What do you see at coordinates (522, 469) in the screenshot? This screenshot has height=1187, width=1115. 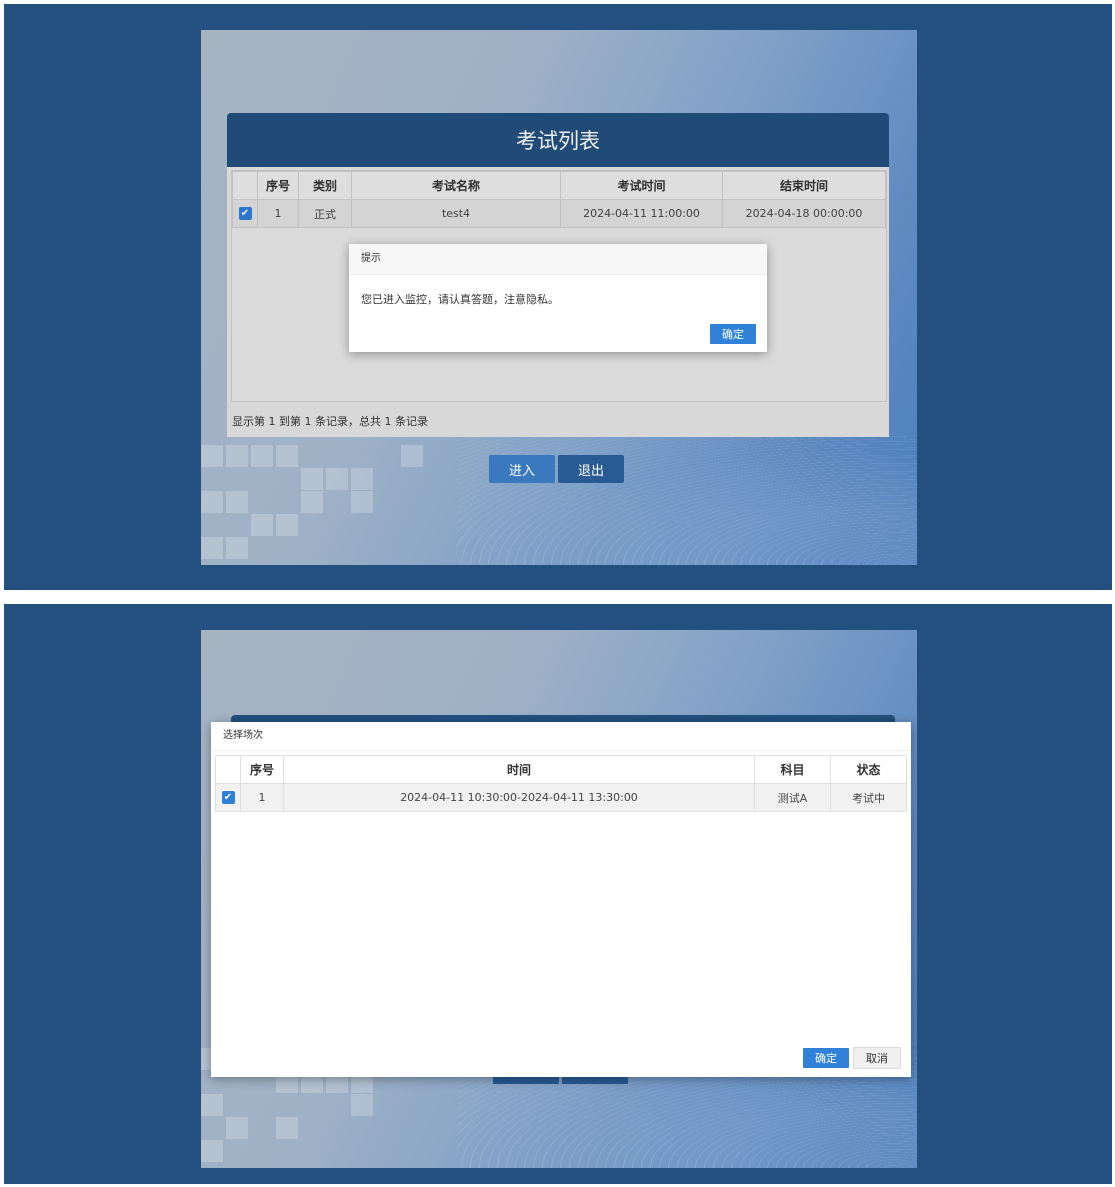 I see `enter-button: 进入` at bounding box center [522, 469].